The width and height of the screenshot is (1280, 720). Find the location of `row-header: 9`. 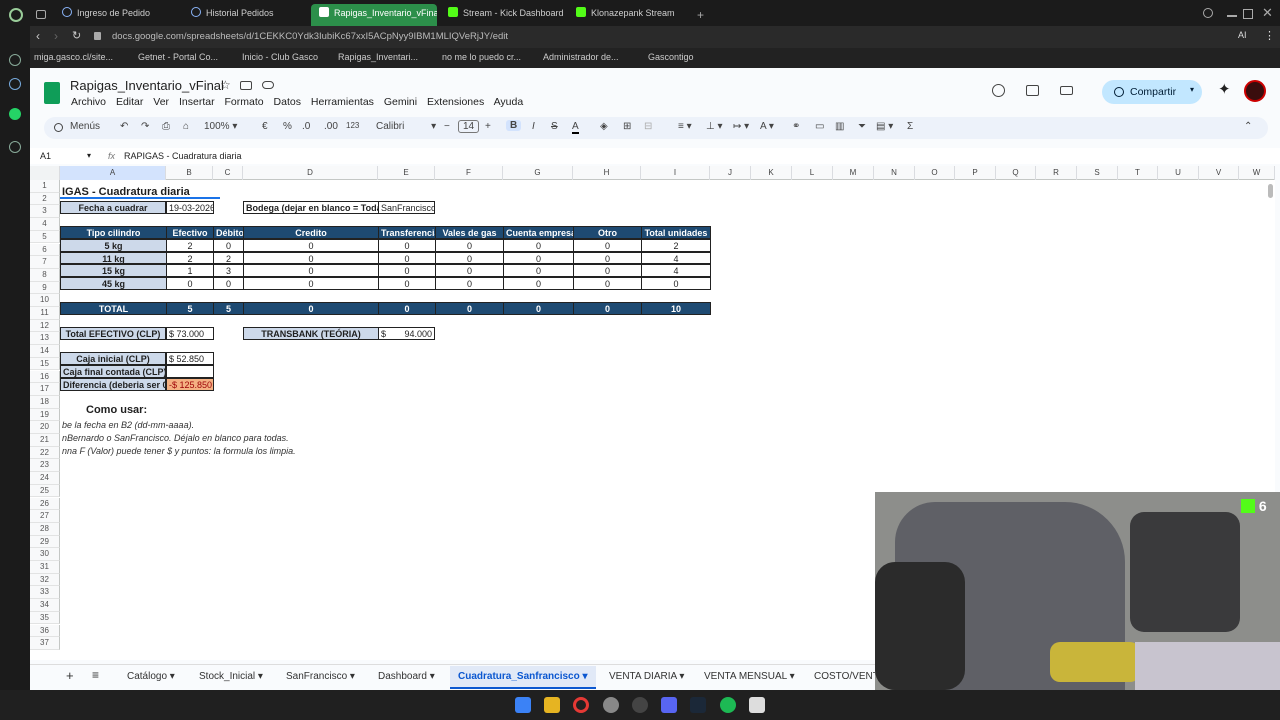

row-header: 9 is located at coordinates (45, 288).